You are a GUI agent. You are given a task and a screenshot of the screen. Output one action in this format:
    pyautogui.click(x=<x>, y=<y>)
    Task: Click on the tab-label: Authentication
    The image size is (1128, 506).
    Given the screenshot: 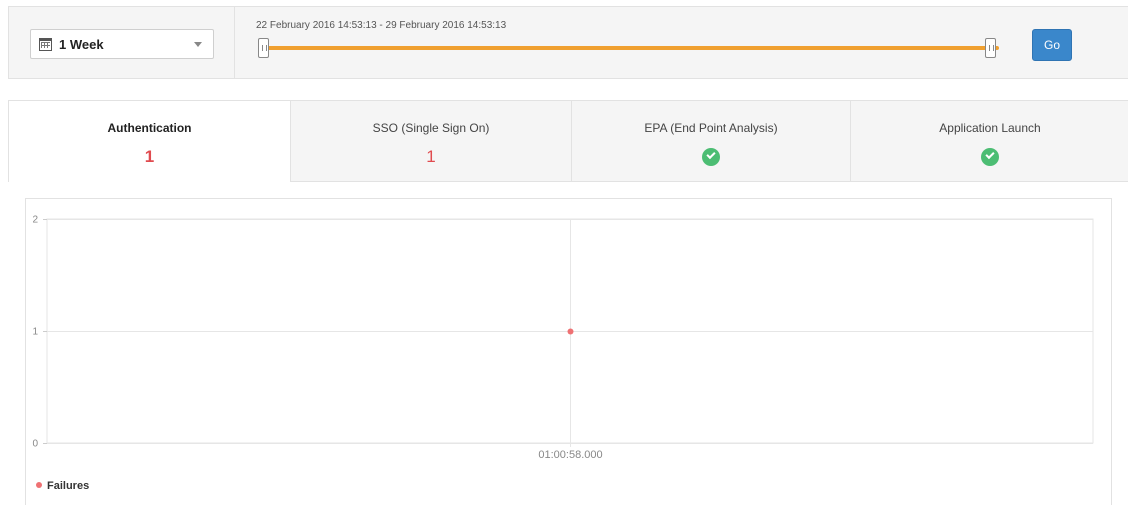 What is the action you would take?
    pyautogui.click(x=149, y=128)
    